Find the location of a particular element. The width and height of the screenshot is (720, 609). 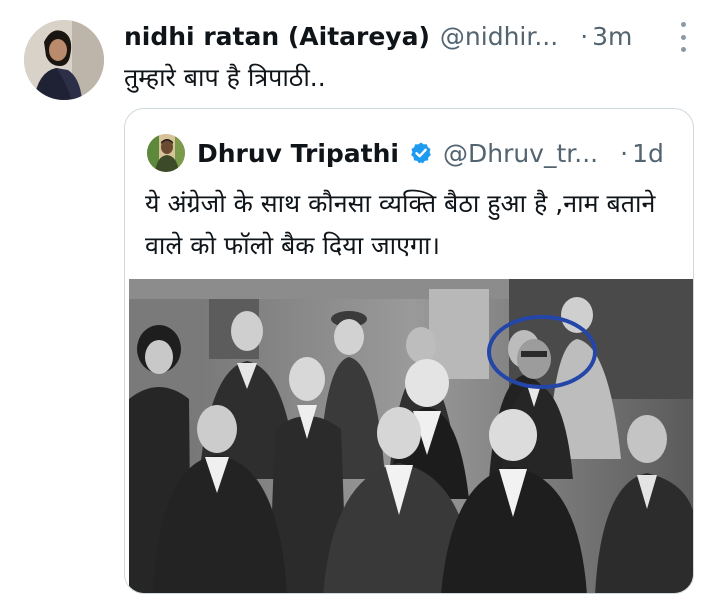

user-avatar-image is located at coordinates (64, 60).